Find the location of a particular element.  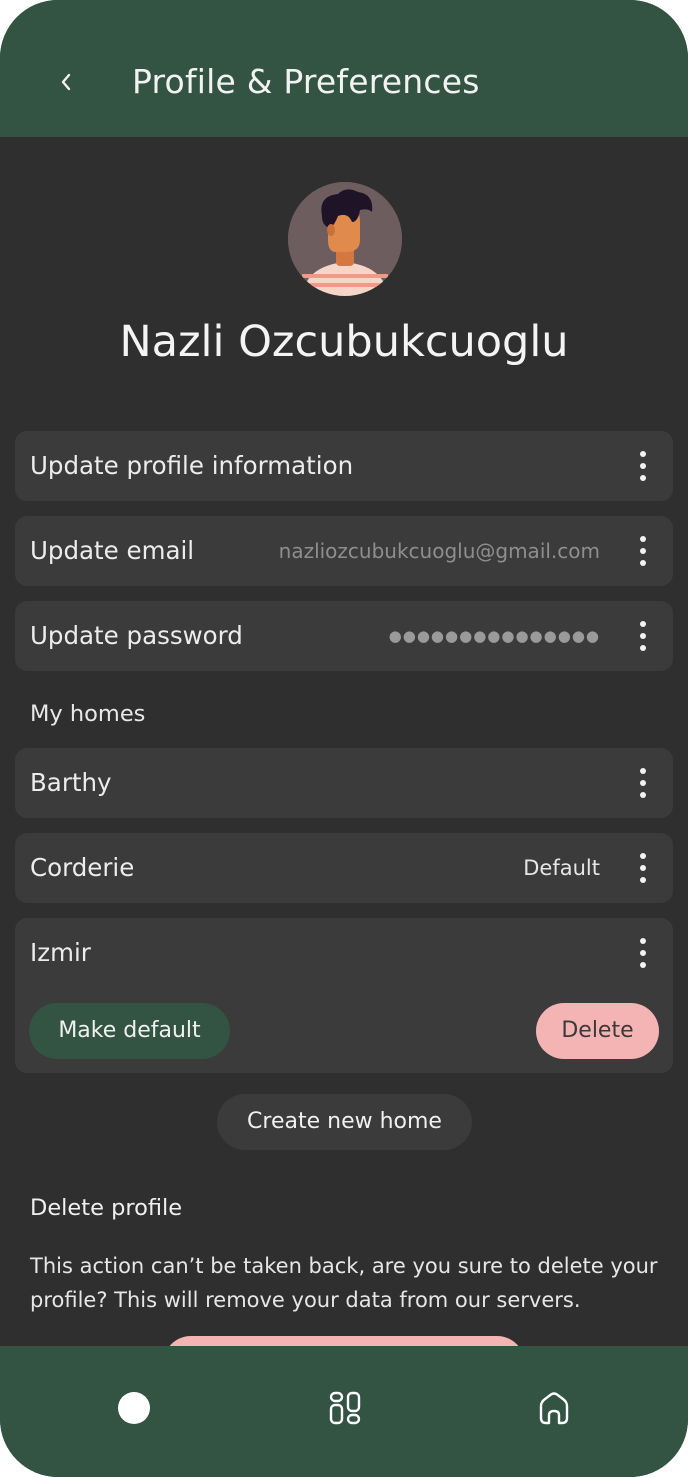

back-button is located at coordinates (66, 82).